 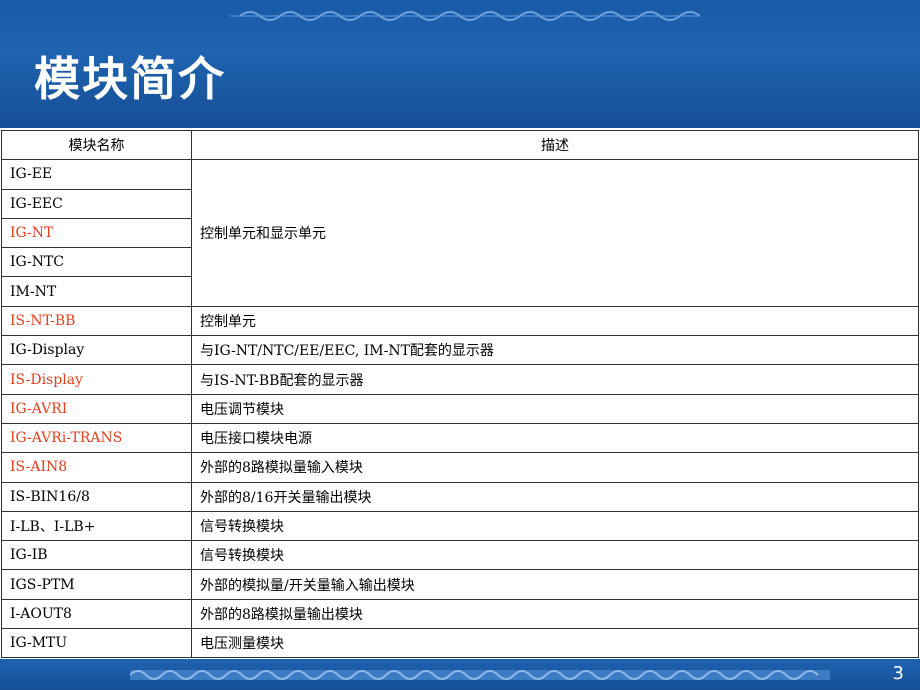 I want to click on table-row: IG-Display 与IG-NT/NTC/EE/EEC, IM-NT配套的显示器, so click(x=460, y=350).